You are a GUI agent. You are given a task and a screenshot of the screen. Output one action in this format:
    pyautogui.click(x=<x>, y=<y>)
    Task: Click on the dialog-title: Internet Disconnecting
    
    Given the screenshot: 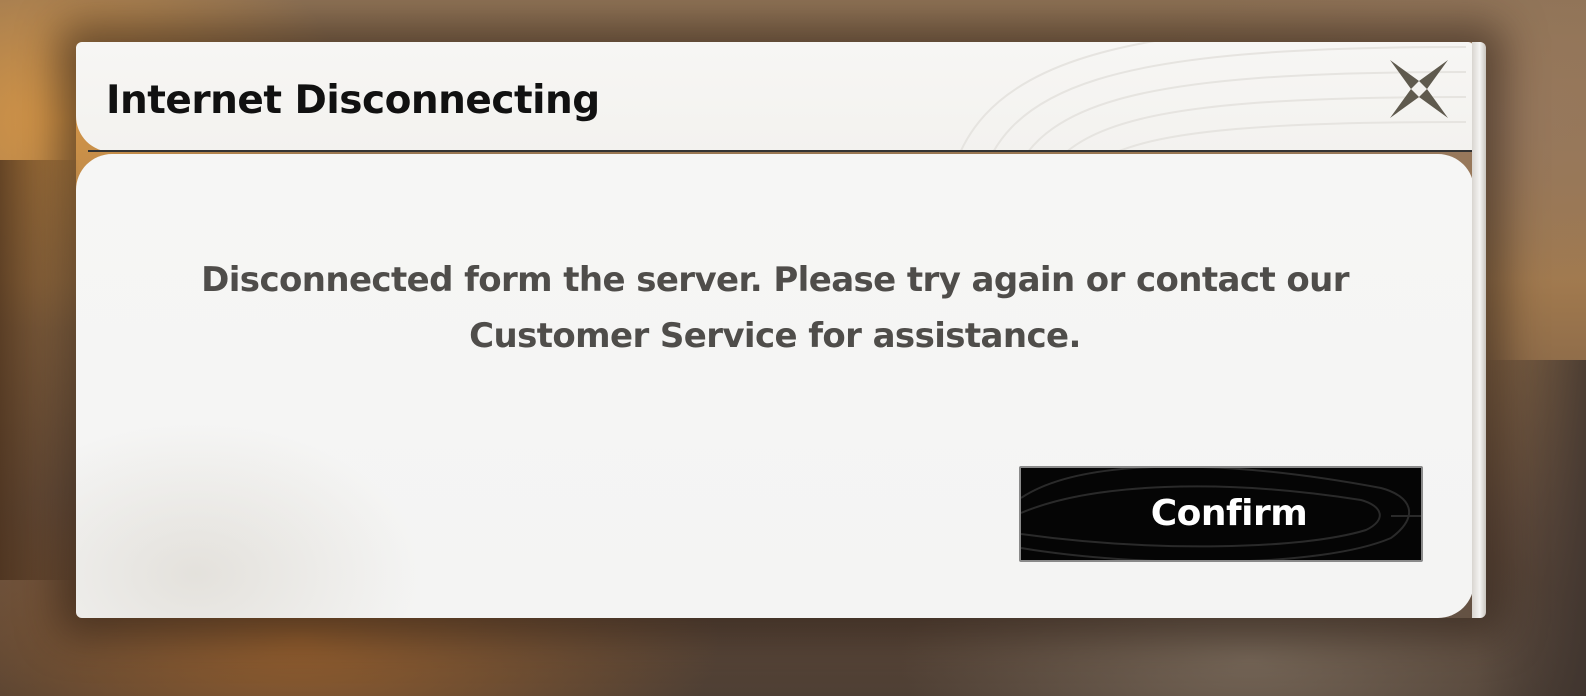 What is the action you would take?
    pyautogui.click(x=353, y=100)
    